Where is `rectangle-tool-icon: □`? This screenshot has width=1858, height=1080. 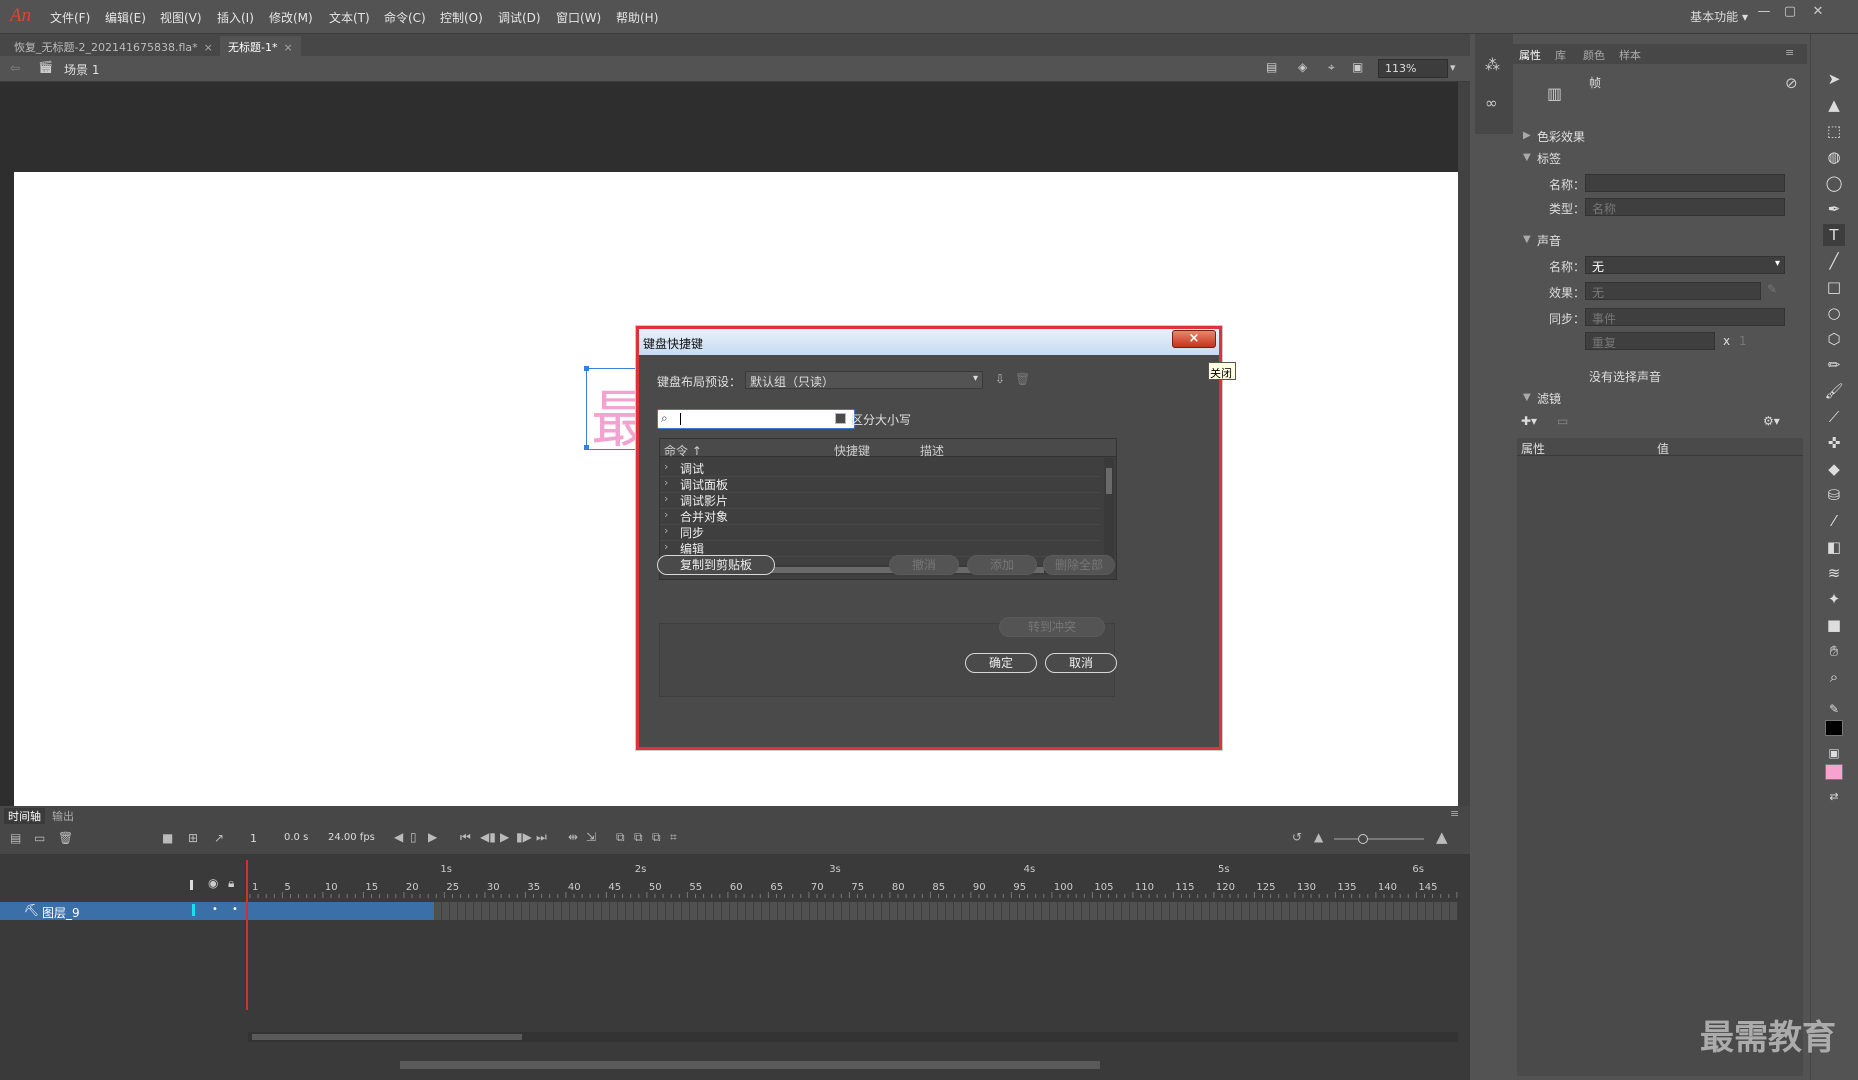 rectangle-tool-icon: □ is located at coordinates (1834, 287).